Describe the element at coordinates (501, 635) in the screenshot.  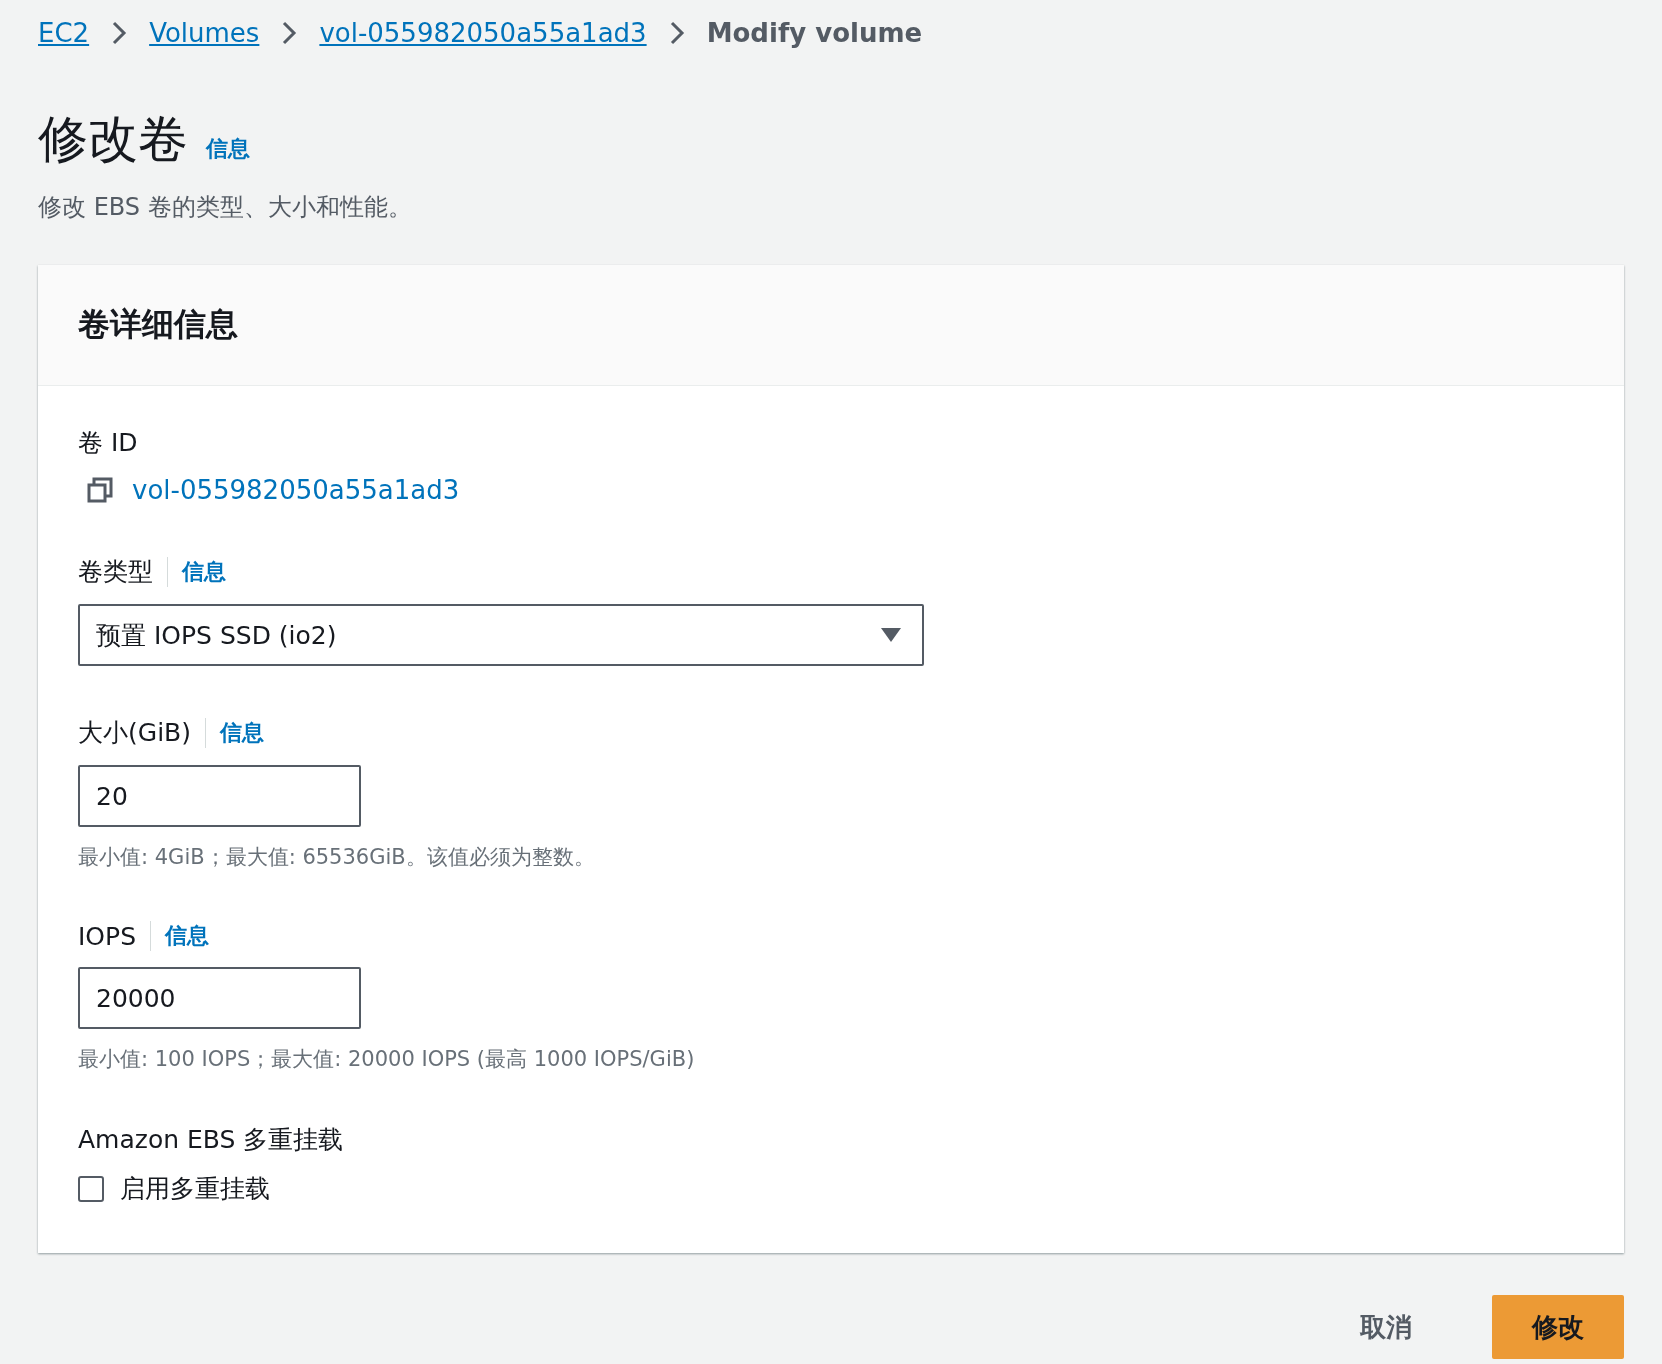
I see `select-field: 预置 IOPS SSD (io2)` at that location.